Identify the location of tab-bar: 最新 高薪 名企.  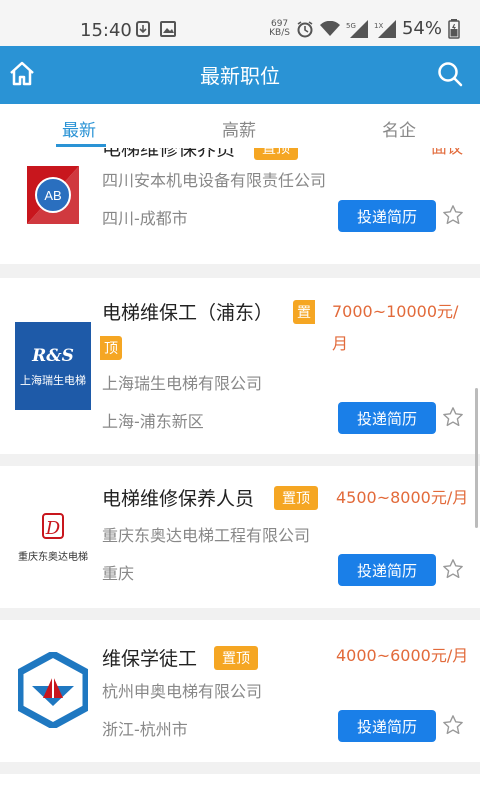
(240, 126).